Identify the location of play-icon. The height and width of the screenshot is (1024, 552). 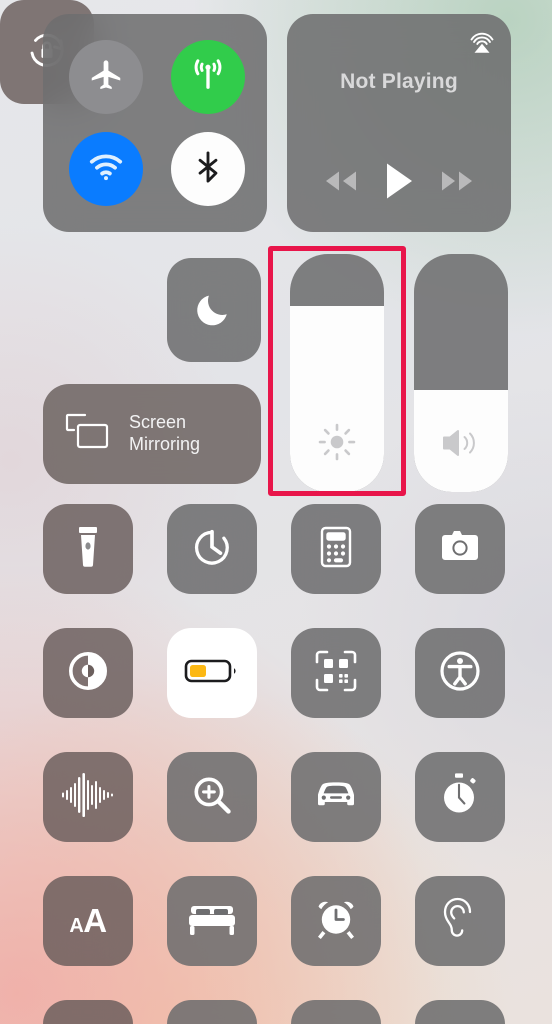
(399, 183).